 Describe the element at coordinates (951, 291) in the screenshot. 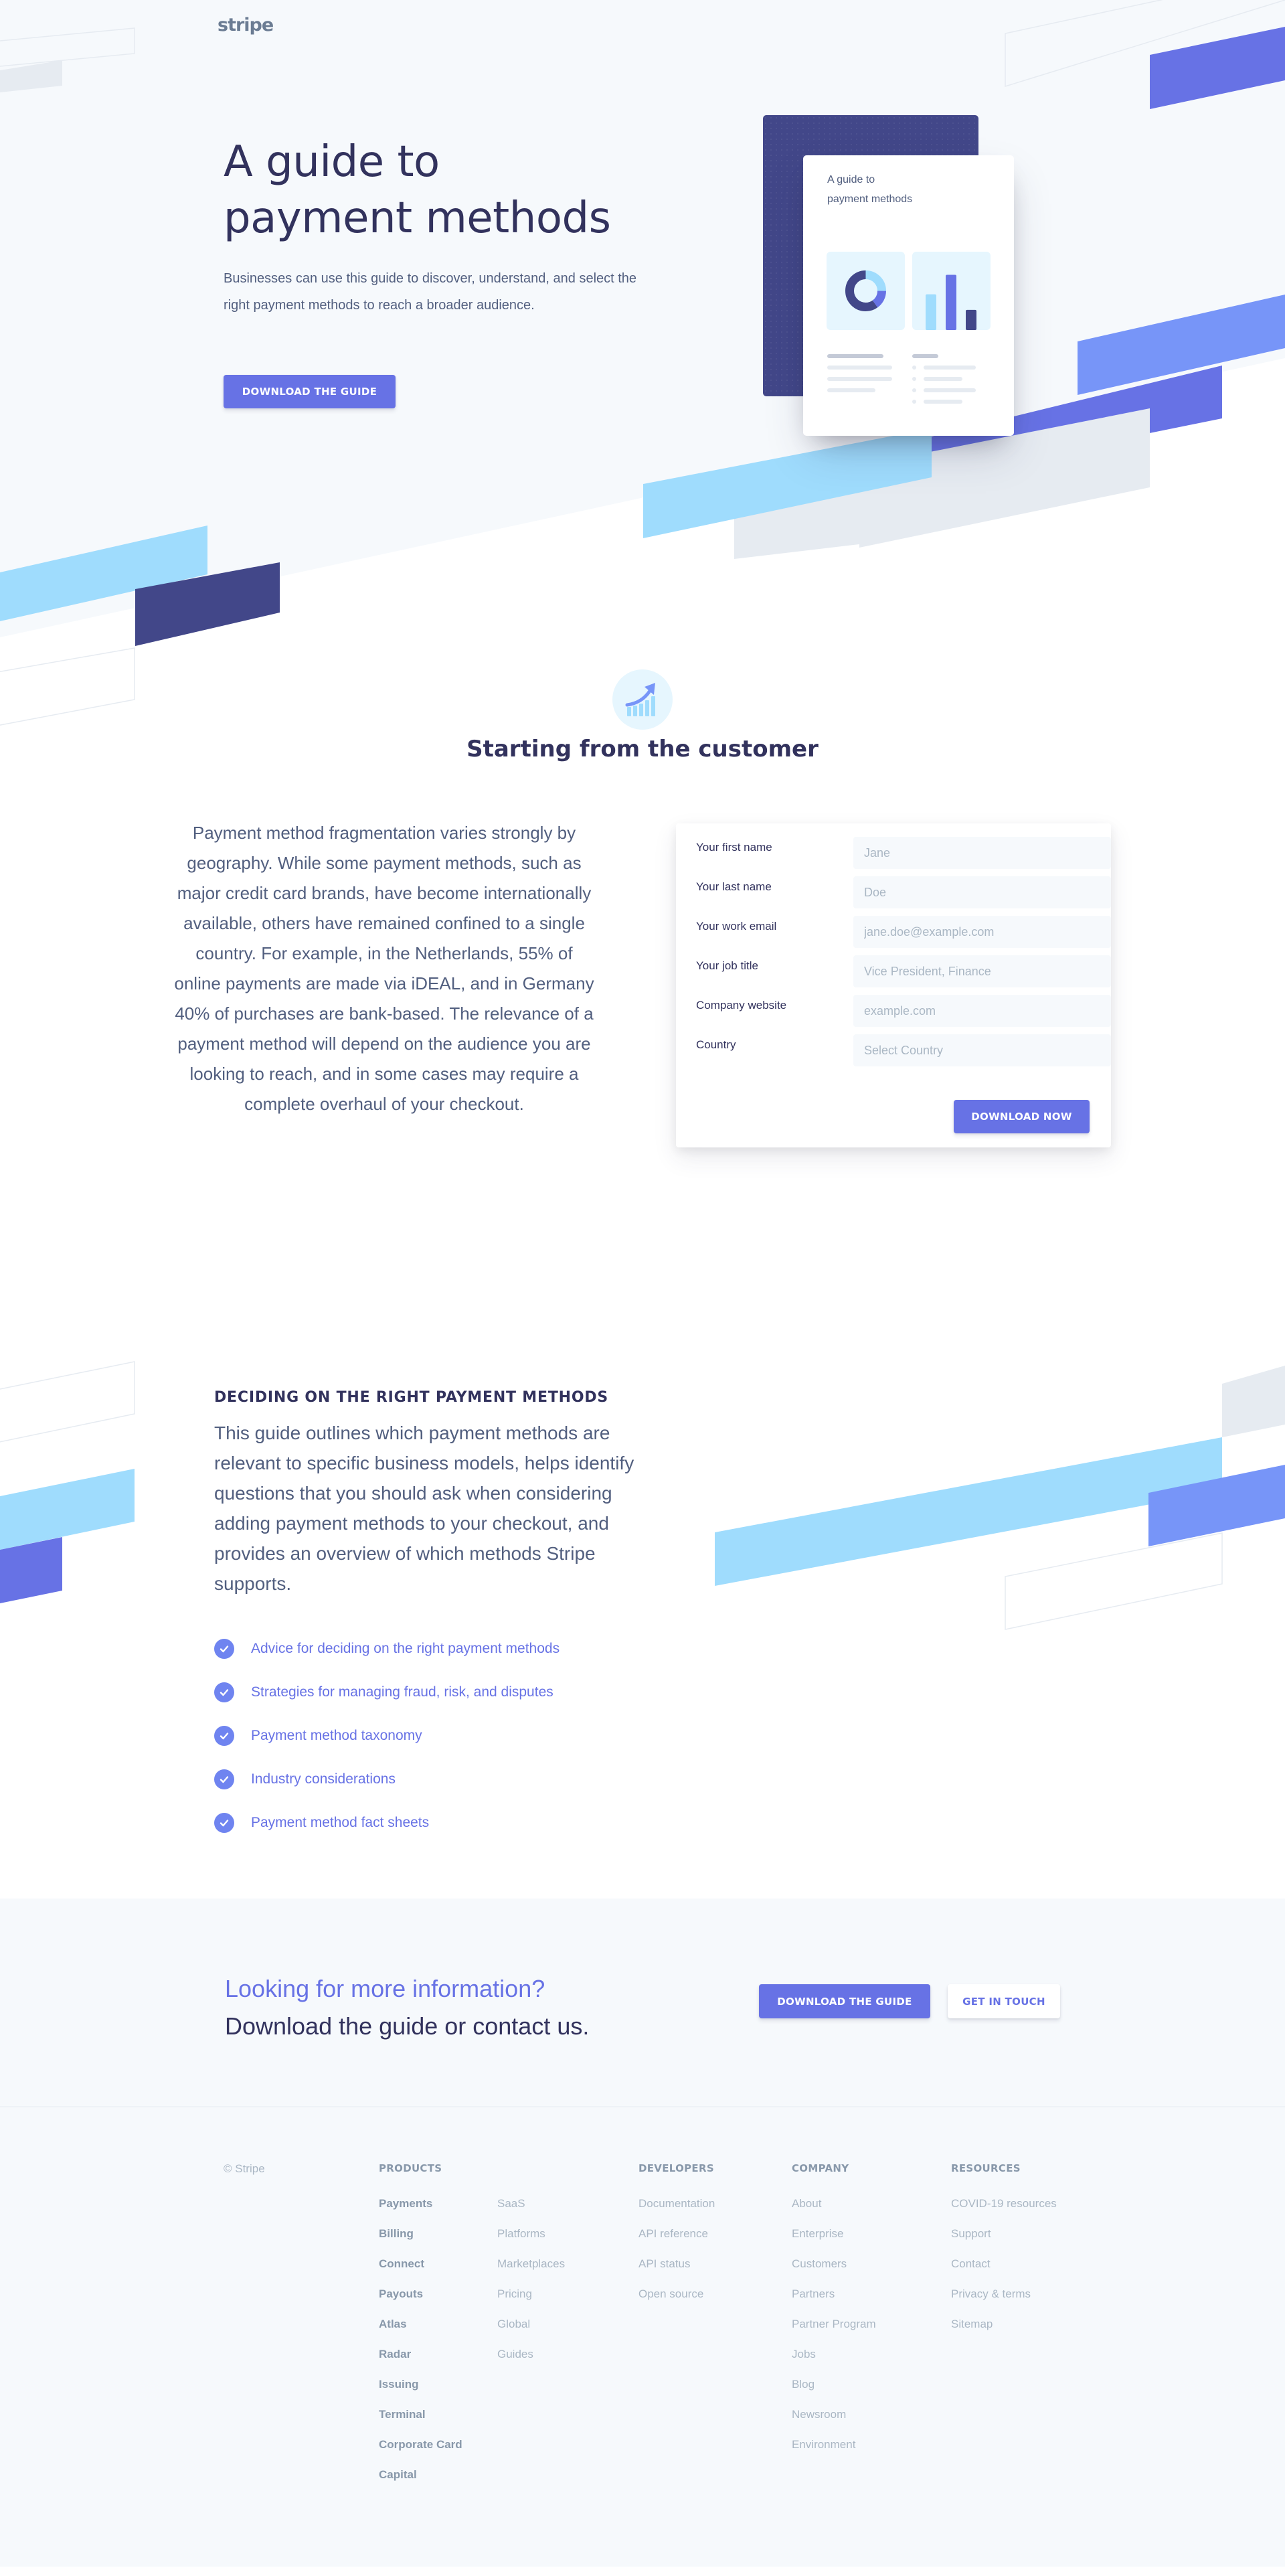

I see `booklet-bar-card` at that location.